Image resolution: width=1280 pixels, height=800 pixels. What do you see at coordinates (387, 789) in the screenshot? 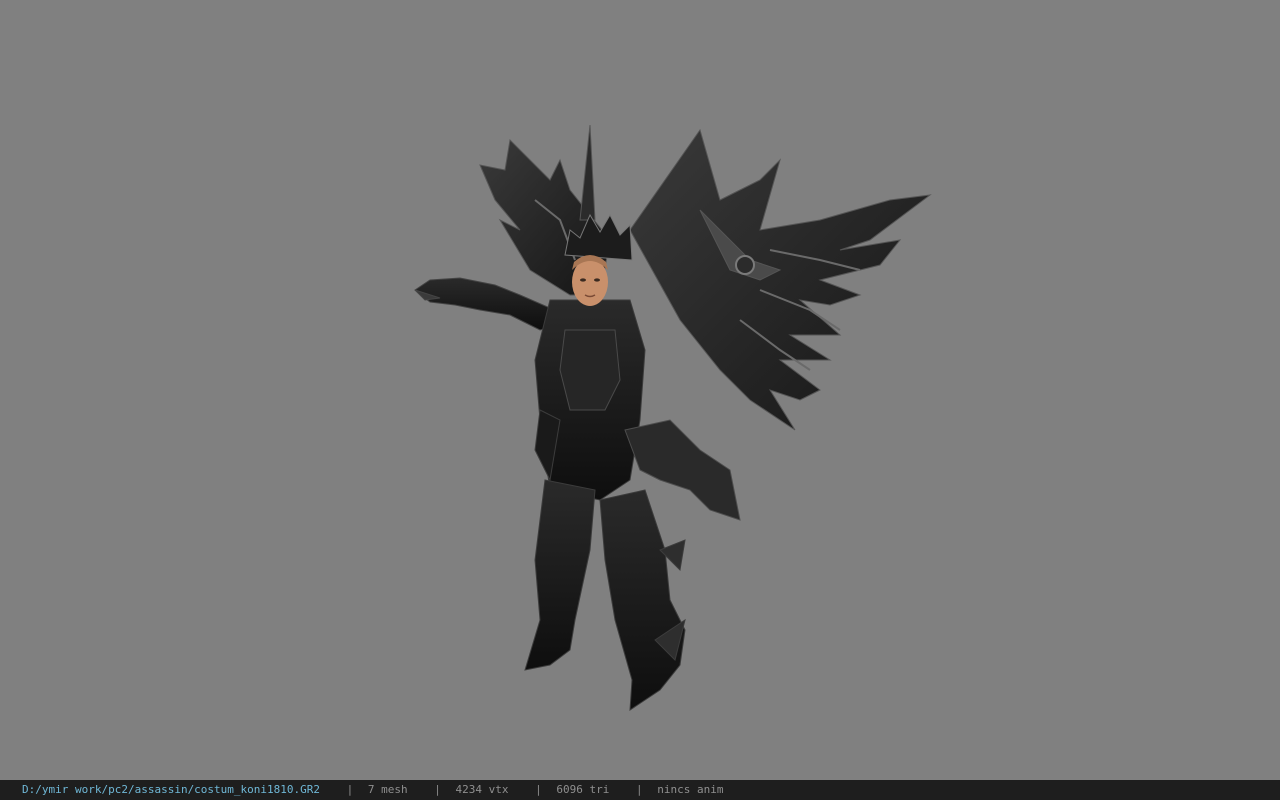
I see `mesh-count-label: 7 mesh` at bounding box center [387, 789].